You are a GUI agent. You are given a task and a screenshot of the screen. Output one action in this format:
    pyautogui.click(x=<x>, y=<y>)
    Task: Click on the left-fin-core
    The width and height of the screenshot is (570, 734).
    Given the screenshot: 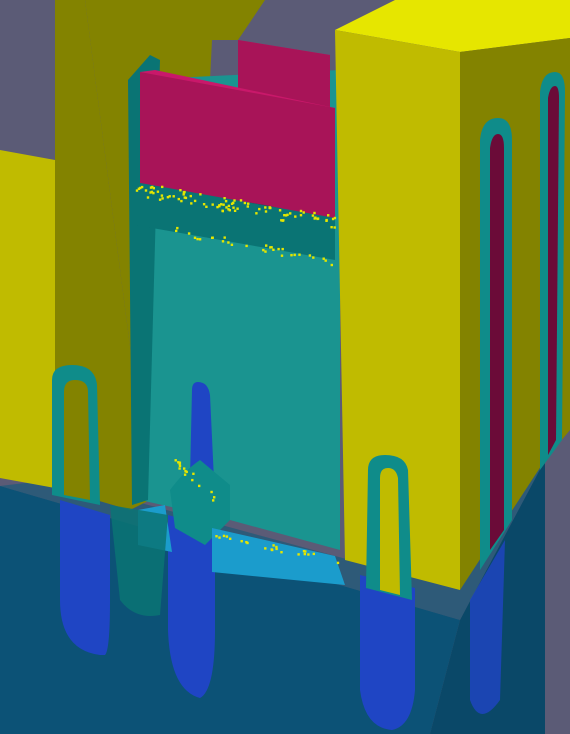 What is the action you would take?
    pyautogui.click(x=77, y=440)
    